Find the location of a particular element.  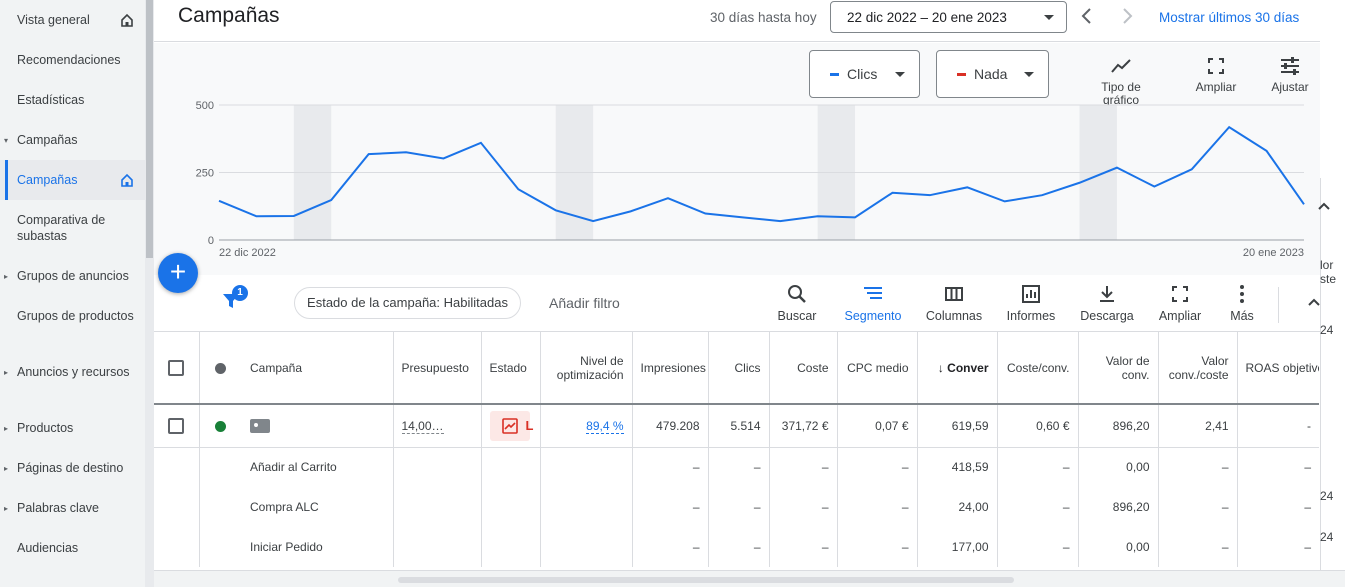

sidebar-item: Audiencias is located at coordinates (72, 548).